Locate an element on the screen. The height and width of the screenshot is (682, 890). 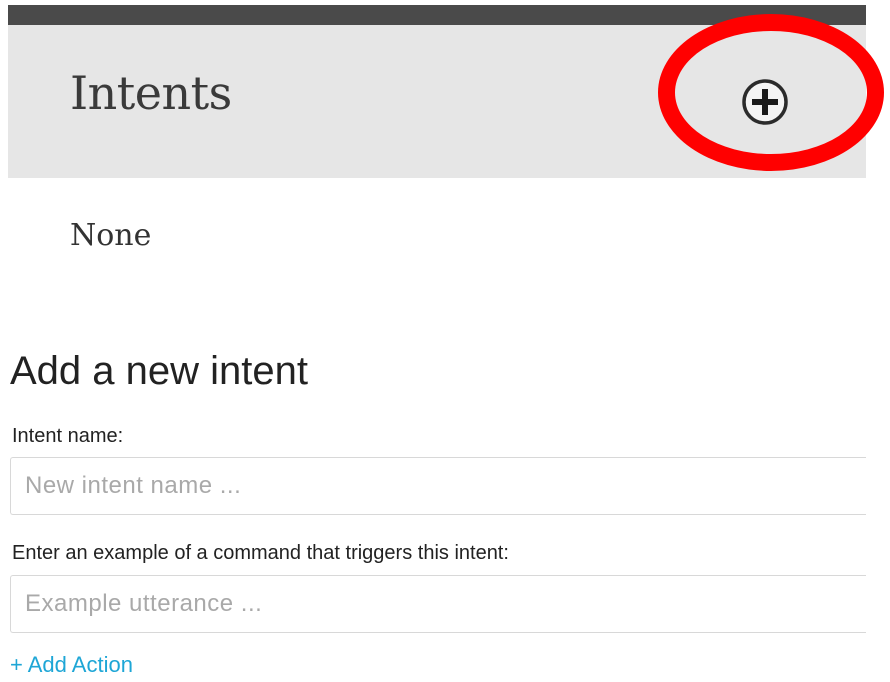
top-bar is located at coordinates (437, 15).